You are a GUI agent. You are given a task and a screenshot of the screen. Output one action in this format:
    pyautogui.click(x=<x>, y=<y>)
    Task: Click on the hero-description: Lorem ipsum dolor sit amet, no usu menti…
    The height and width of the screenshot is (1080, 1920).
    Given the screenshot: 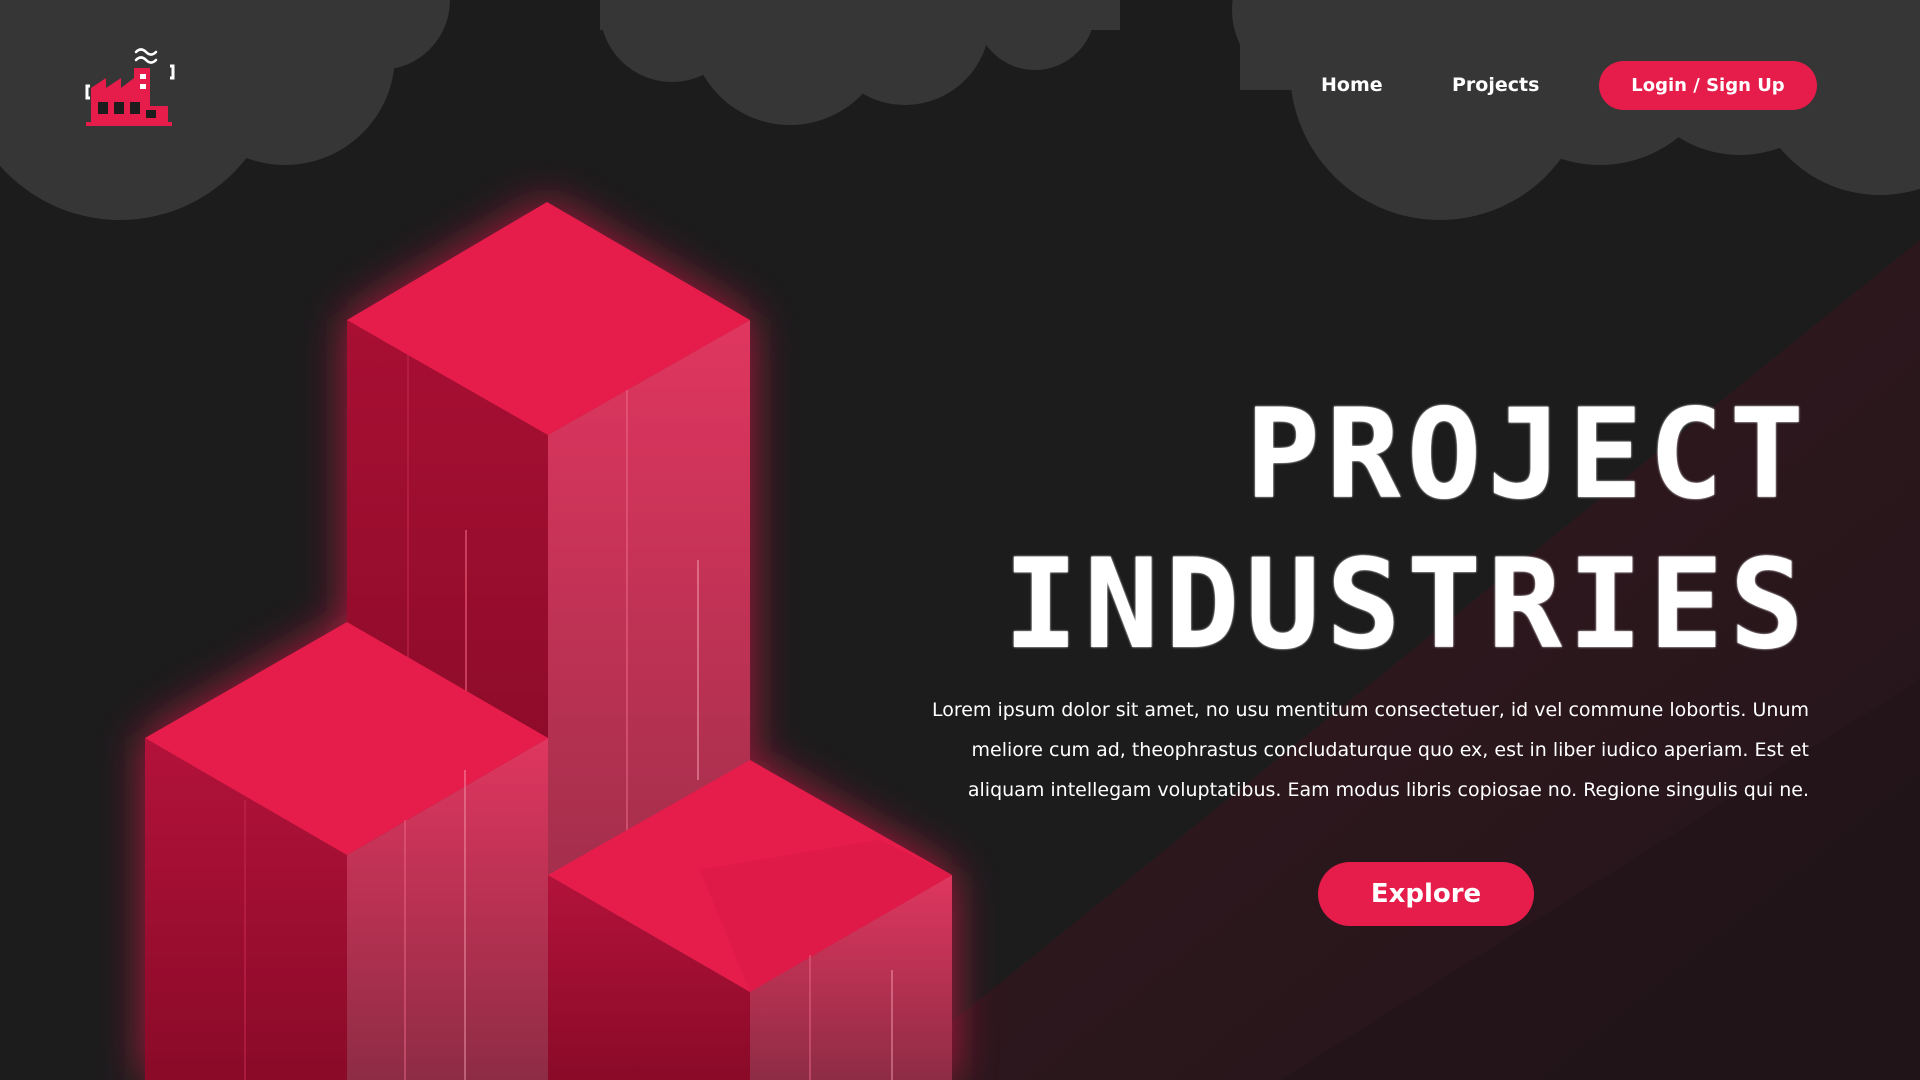 What is the action you would take?
    pyautogui.click(x=1370, y=750)
    